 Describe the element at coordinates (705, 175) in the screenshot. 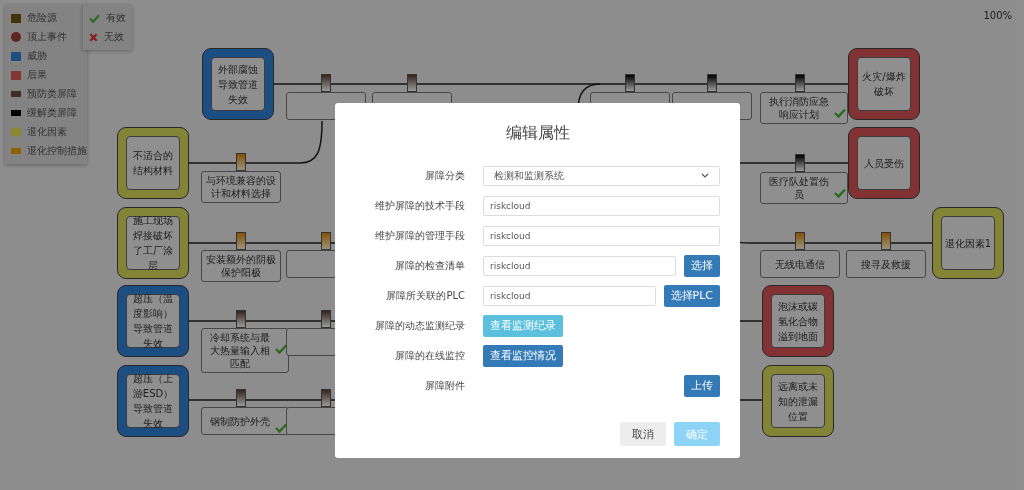

I see `chevron-down-icon` at that location.